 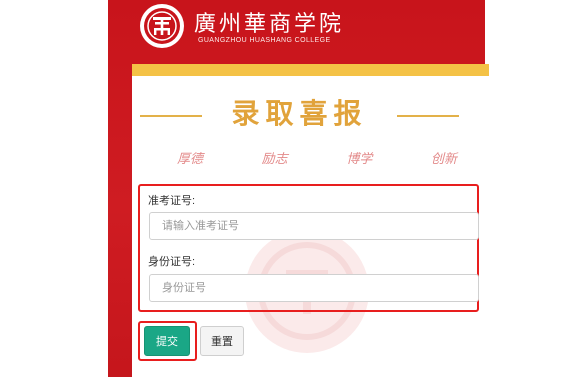 I want to click on banner-right-line, so click(x=428, y=116).